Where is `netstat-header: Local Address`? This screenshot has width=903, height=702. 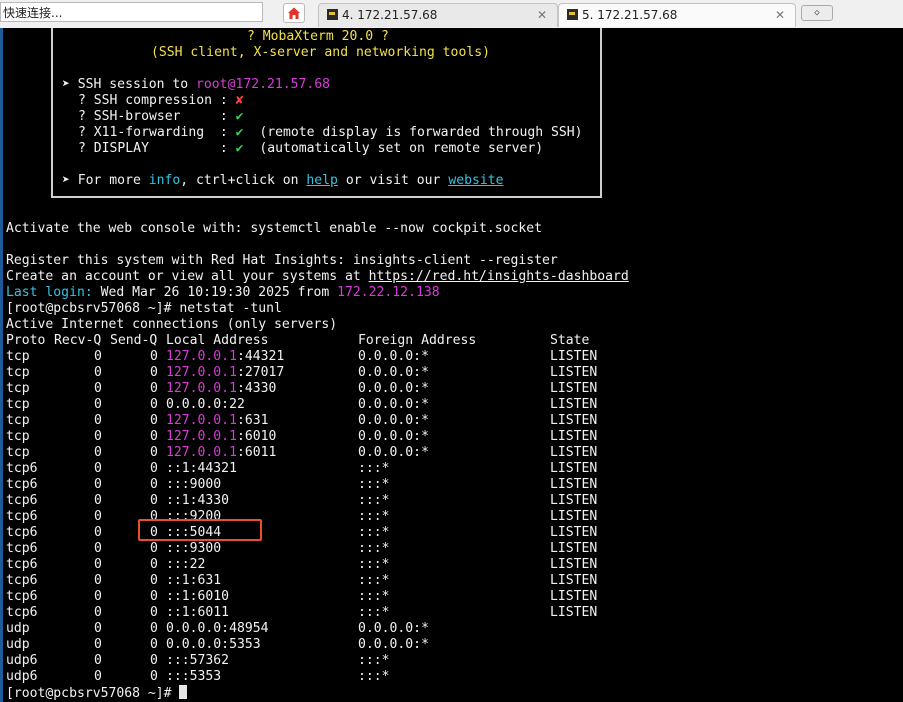 netstat-header: Local Address is located at coordinates (217, 340).